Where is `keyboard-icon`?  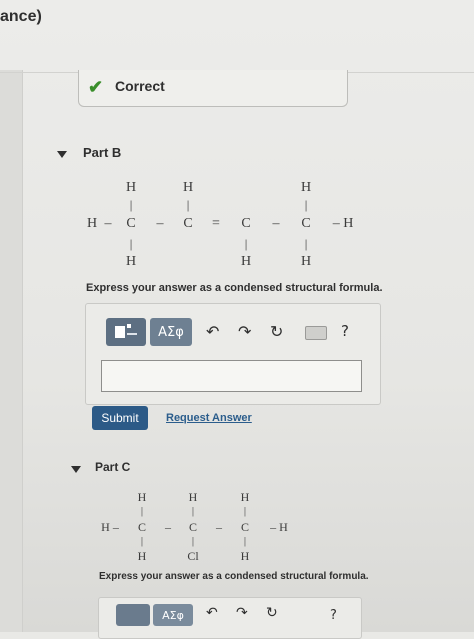 keyboard-icon is located at coordinates (316, 333).